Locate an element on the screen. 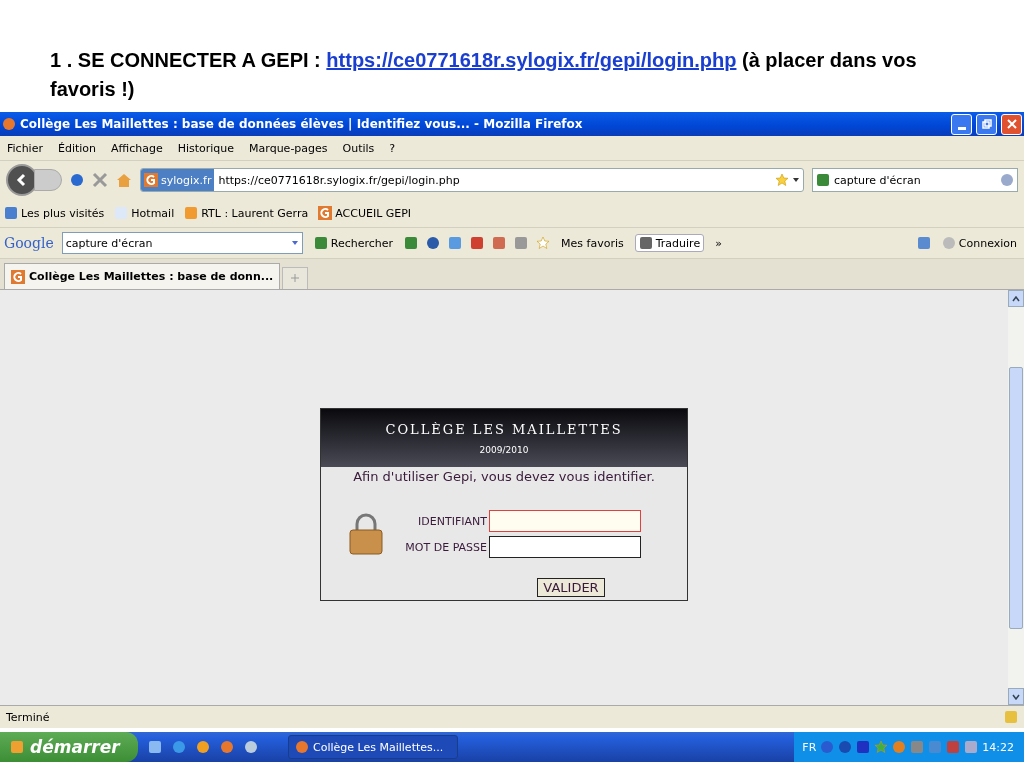 The image size is (1024, 768). site-badge: sylogix.fr is located at coordinates (178, 180).